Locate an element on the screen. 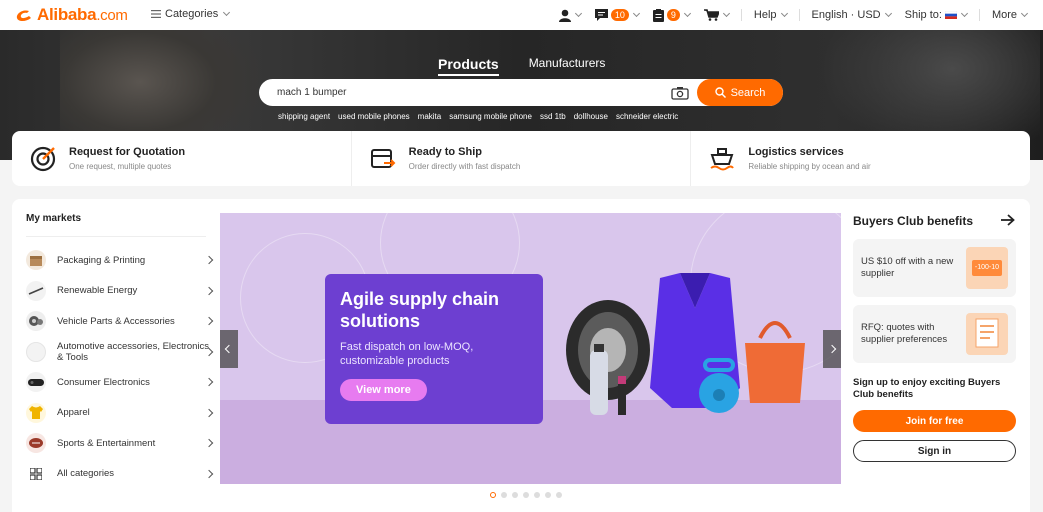 The image size is (1043, 512). logo-domain: .com is located at coordinates (112, 15).